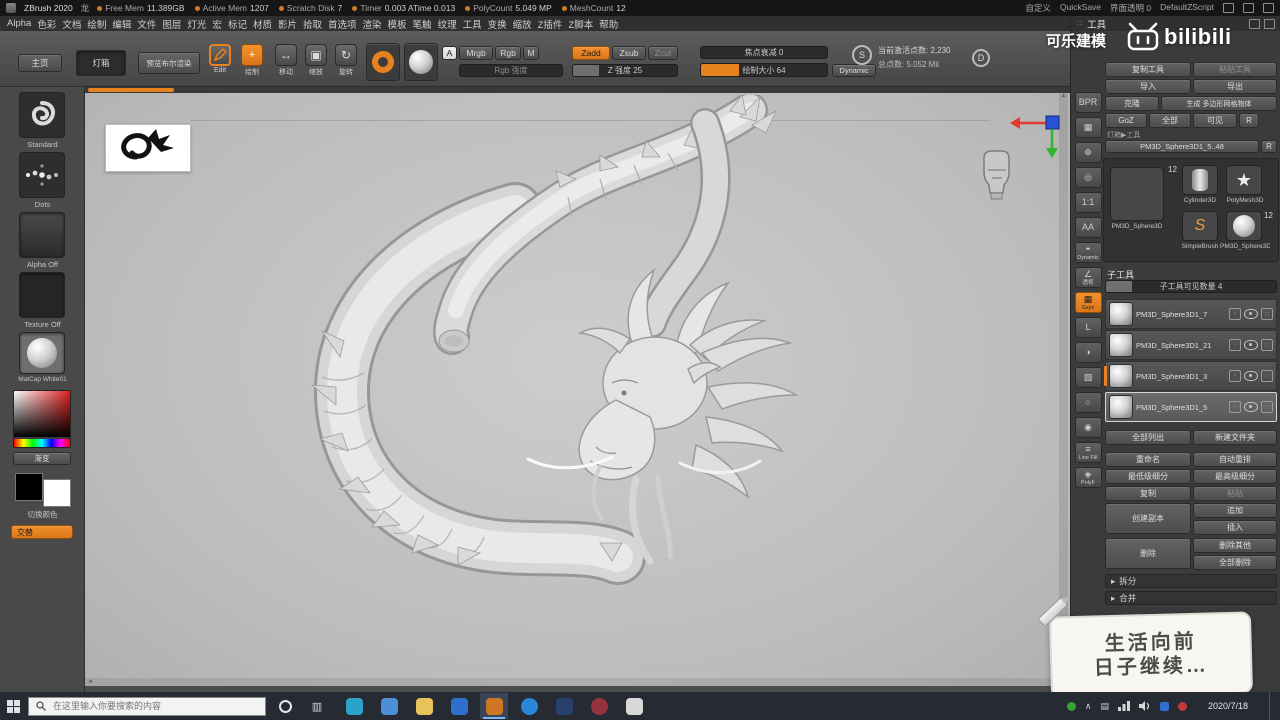 The image size is (1280, 720). What do you see at coordinates (42, 295) in the screenshot?
I see `texture-selector` at bounding box center [42, 295].